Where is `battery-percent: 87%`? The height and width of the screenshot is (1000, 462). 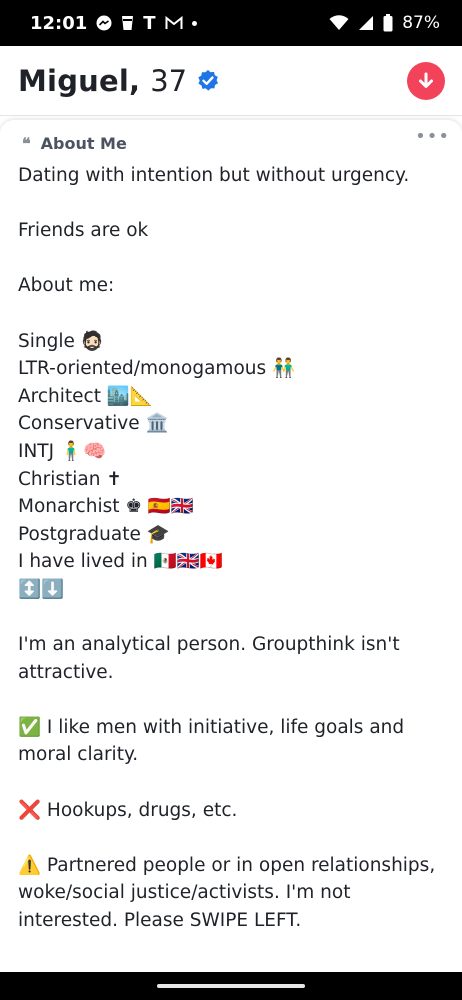
battery-percent: 87% is located at coordinates (421, 23).